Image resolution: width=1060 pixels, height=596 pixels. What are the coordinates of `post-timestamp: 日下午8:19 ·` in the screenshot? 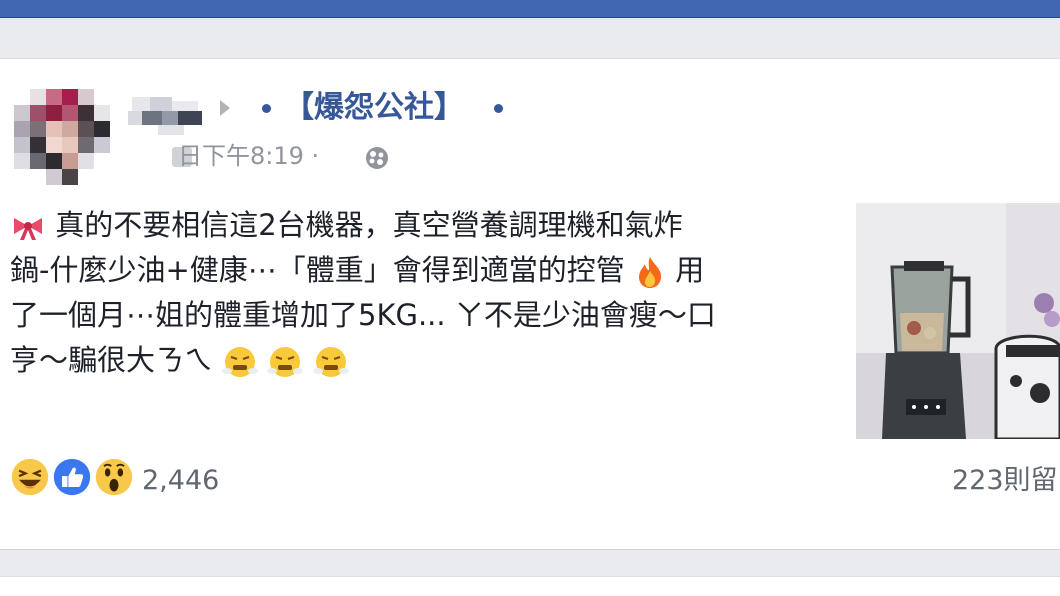 It's located at (248, 156).